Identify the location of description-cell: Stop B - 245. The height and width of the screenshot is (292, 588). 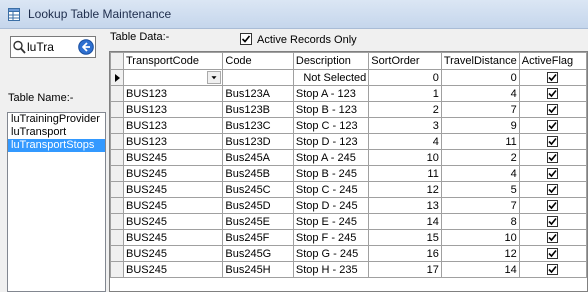
(331, 173).